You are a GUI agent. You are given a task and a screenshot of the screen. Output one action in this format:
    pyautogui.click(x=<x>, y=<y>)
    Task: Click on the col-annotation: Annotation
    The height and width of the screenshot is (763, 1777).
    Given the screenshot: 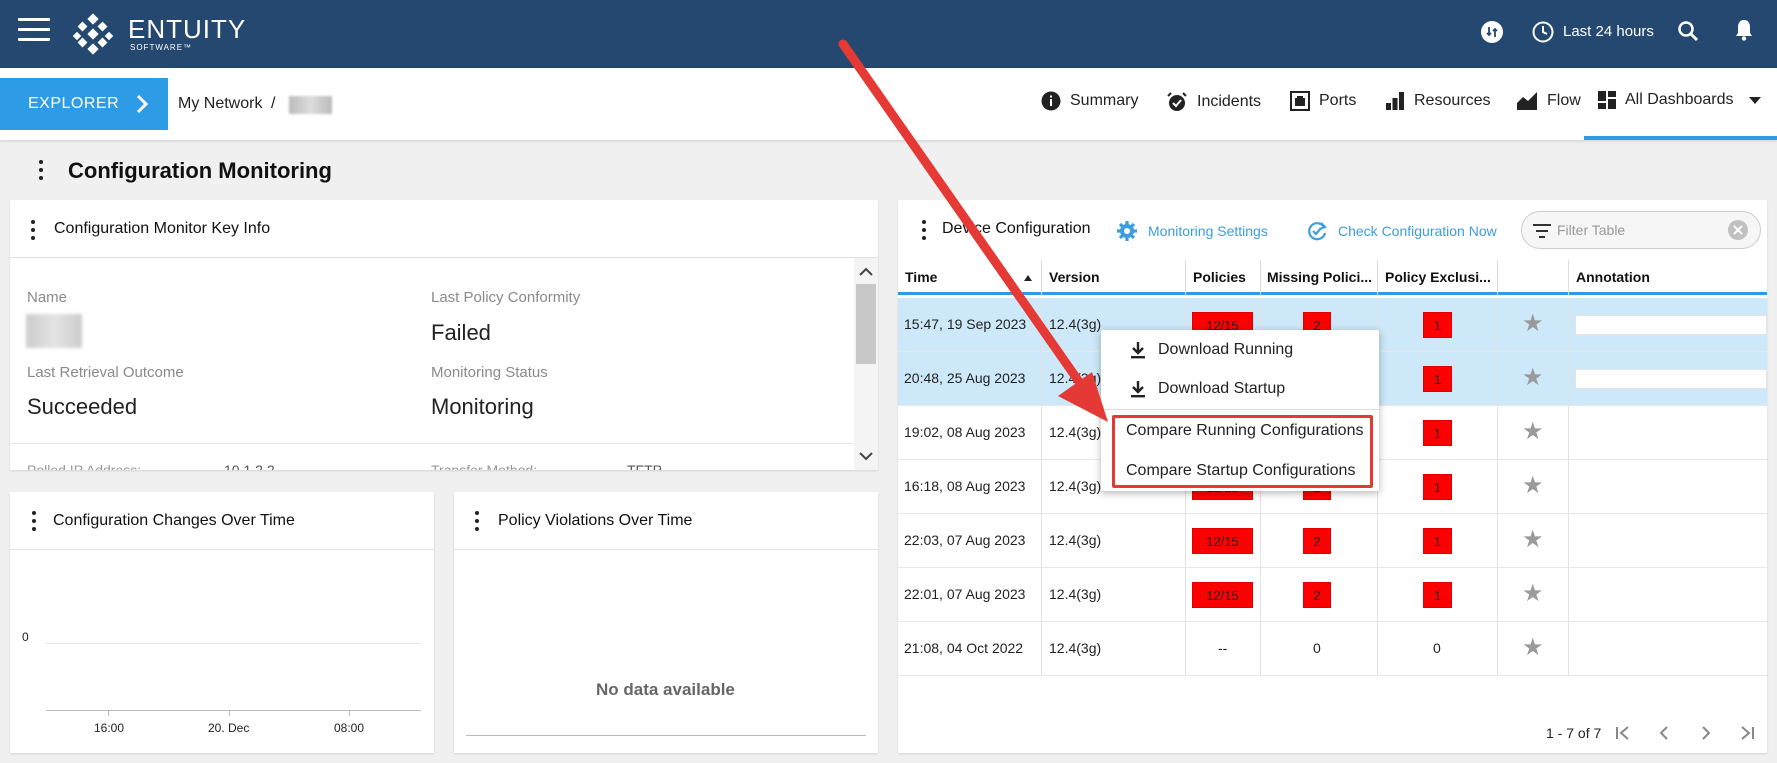 What is the action you would take?
    pyautogui.click(x=1613, y=277)
    